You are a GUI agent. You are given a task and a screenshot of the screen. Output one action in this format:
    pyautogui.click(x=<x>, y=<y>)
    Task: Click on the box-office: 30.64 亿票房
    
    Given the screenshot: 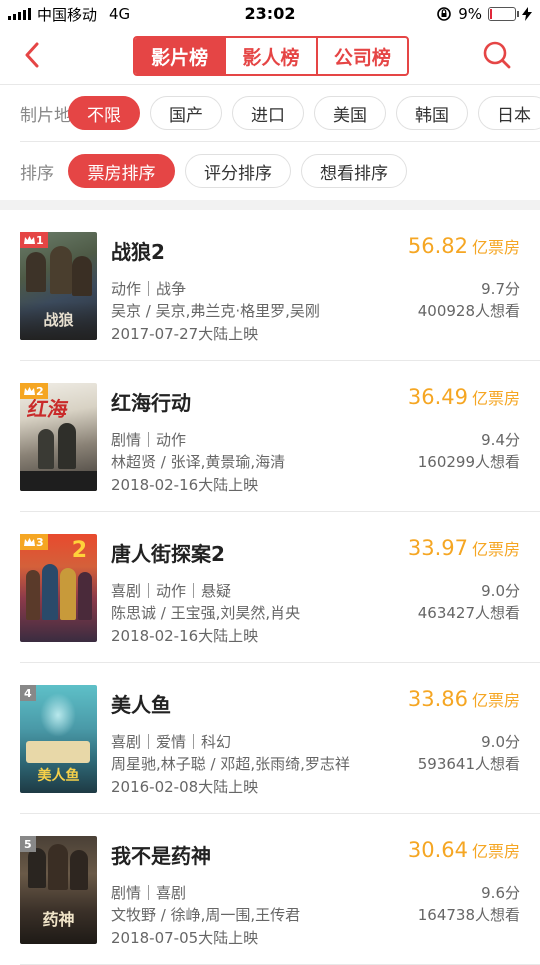 What is the action you would take?
    pyautogui.click(x=464, y=850)
    